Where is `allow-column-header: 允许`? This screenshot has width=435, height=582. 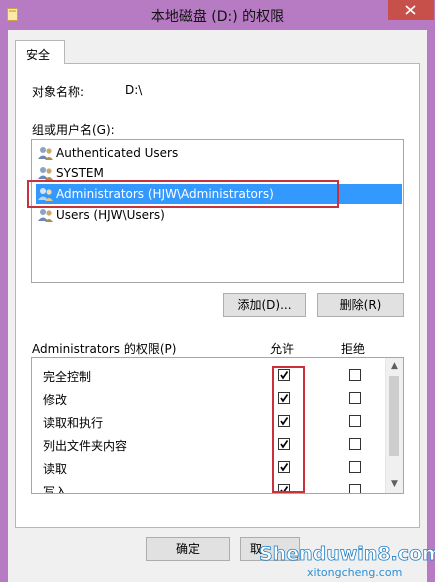
allow-column-header: 允许 is located at coordinates (282, 349).